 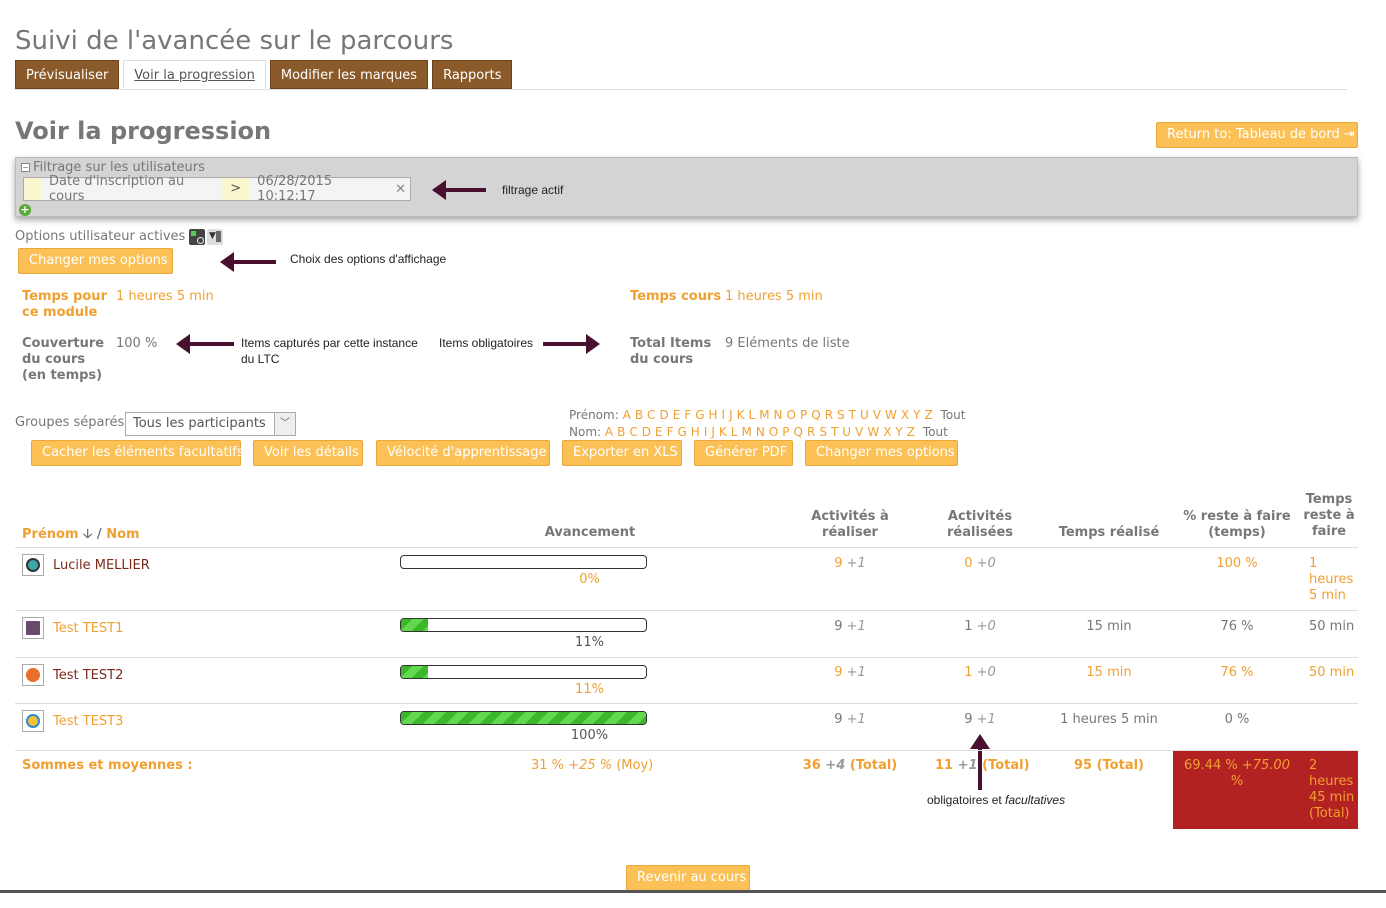 I want to click on change-options-button-2: Changer mes options, so click(x=881, y=453).